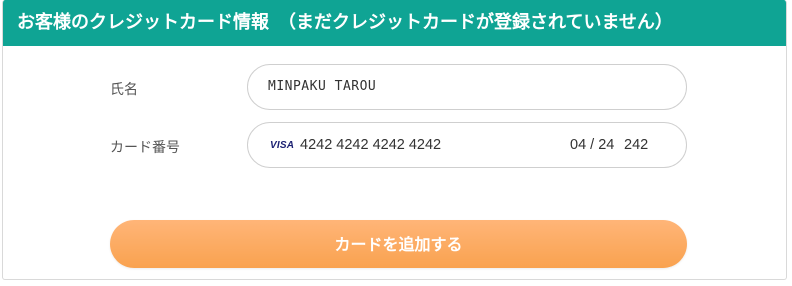  Describe the element at coordinates (398, 244) in the screenshot. I see `add-card-button: カードを追加する` at that location.